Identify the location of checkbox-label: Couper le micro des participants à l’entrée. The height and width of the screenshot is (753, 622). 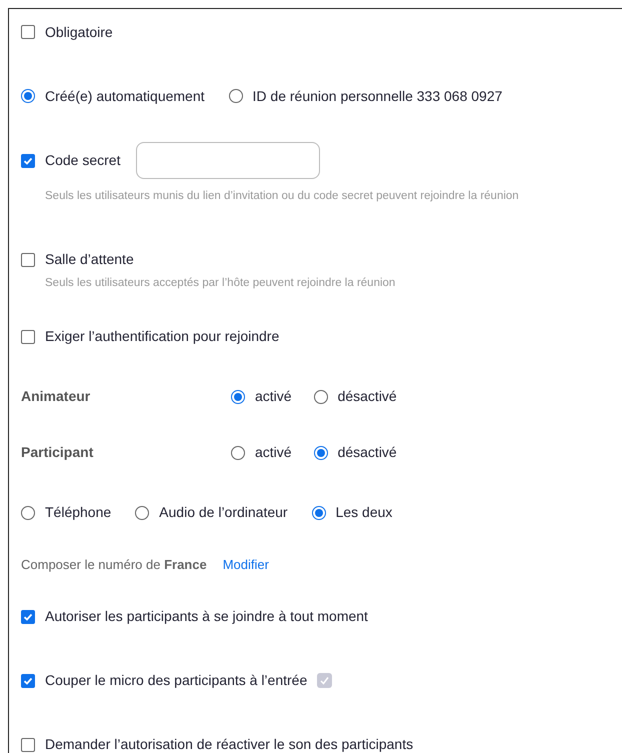
(176, 680).